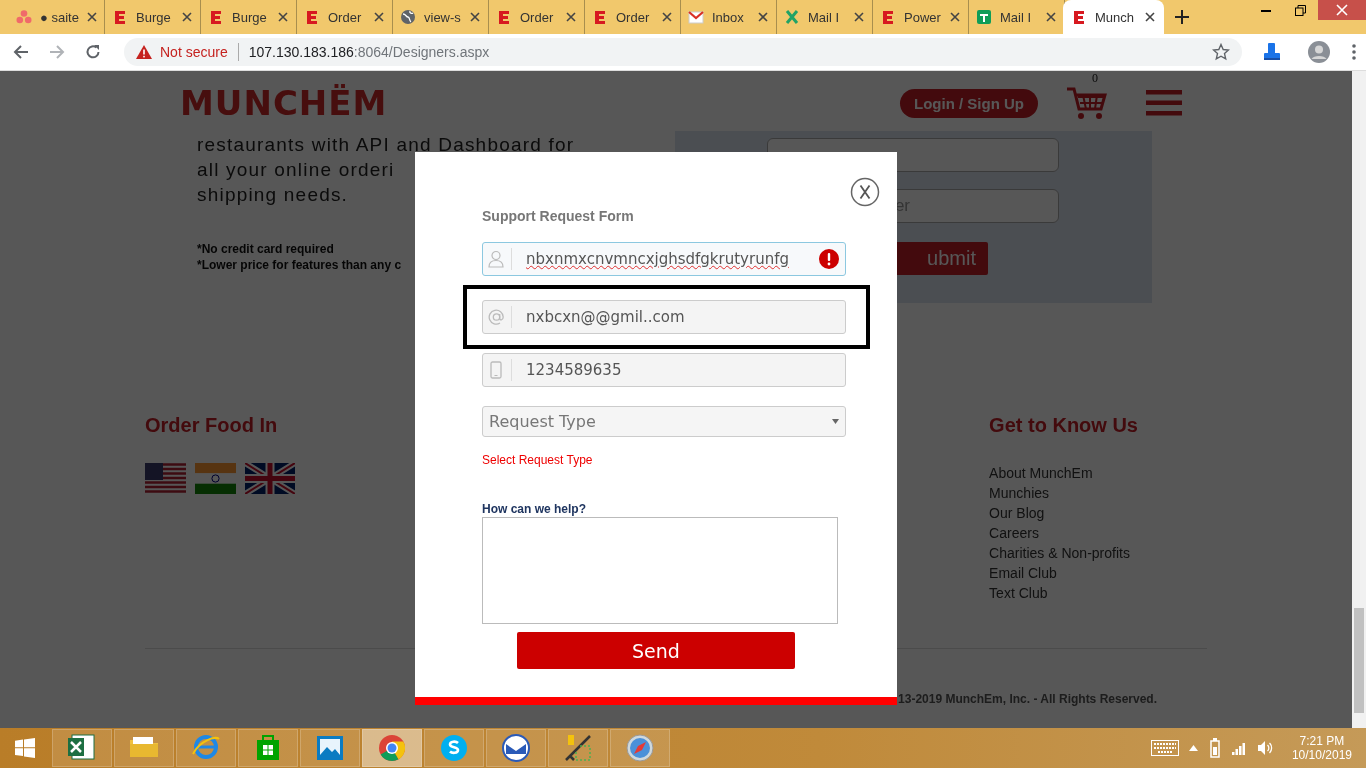 The image size is (1366, 768). I want to click on up-arrow-icon, so click(1193, 748).